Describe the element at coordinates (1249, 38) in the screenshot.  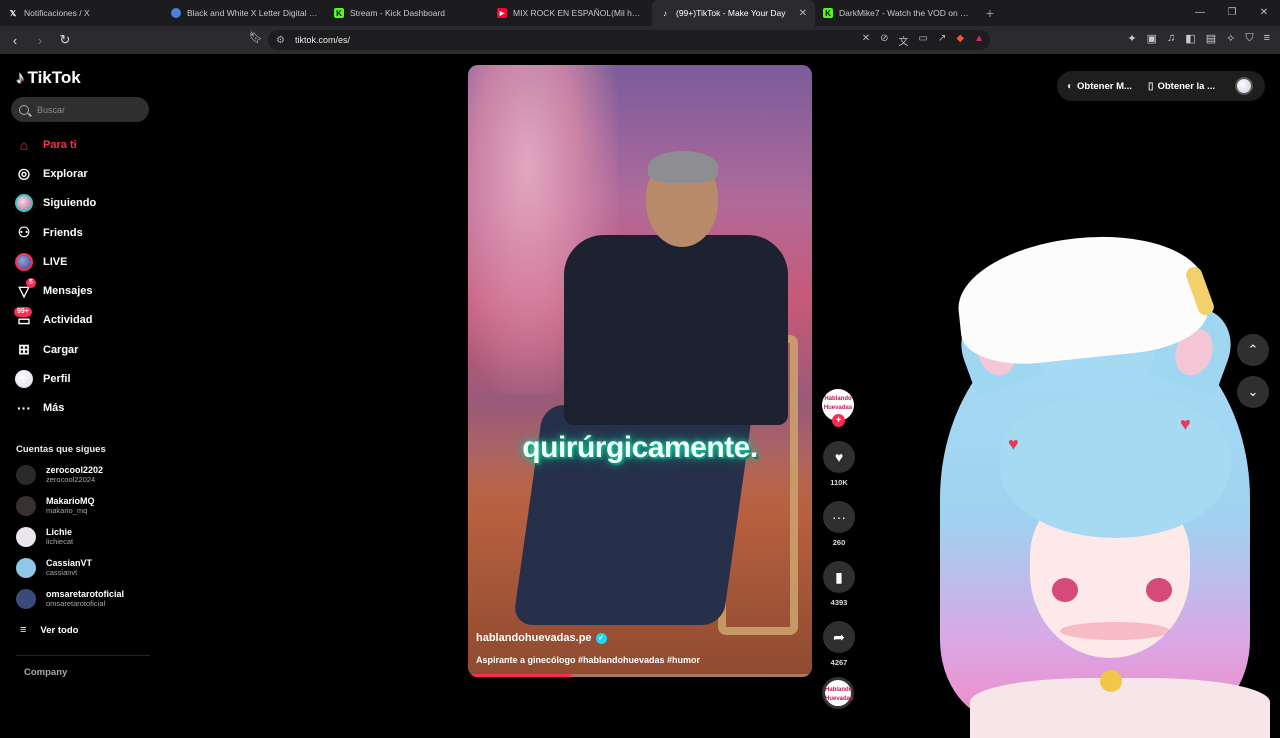
I see `vpn-icon: ⛉` at that location.